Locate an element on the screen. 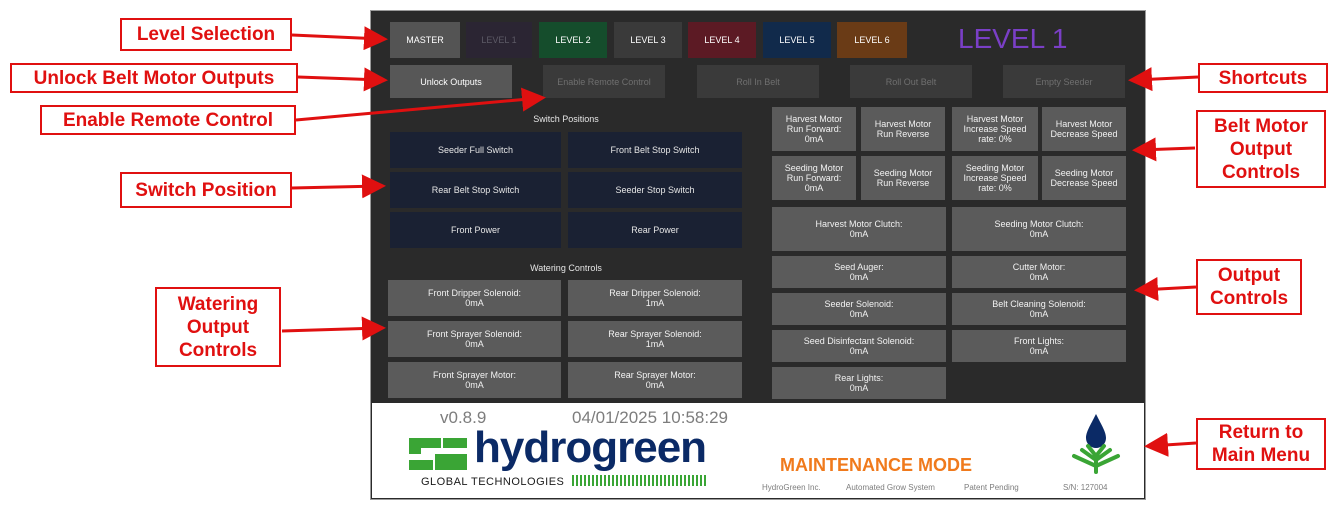 This screenshot has width=1342, height=508. annotation-return-to-main-menu: Return to Main Menu is located at coordinates (1261, 444).